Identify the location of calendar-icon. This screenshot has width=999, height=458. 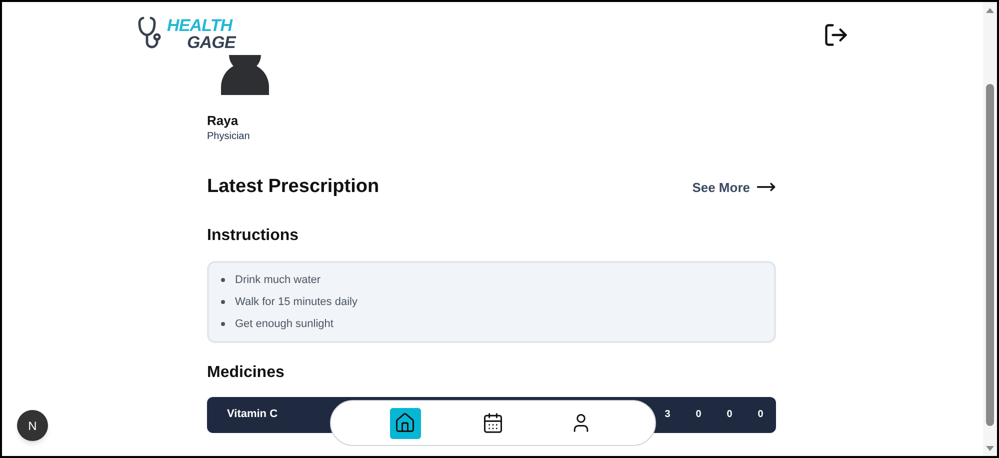
(493, 423).